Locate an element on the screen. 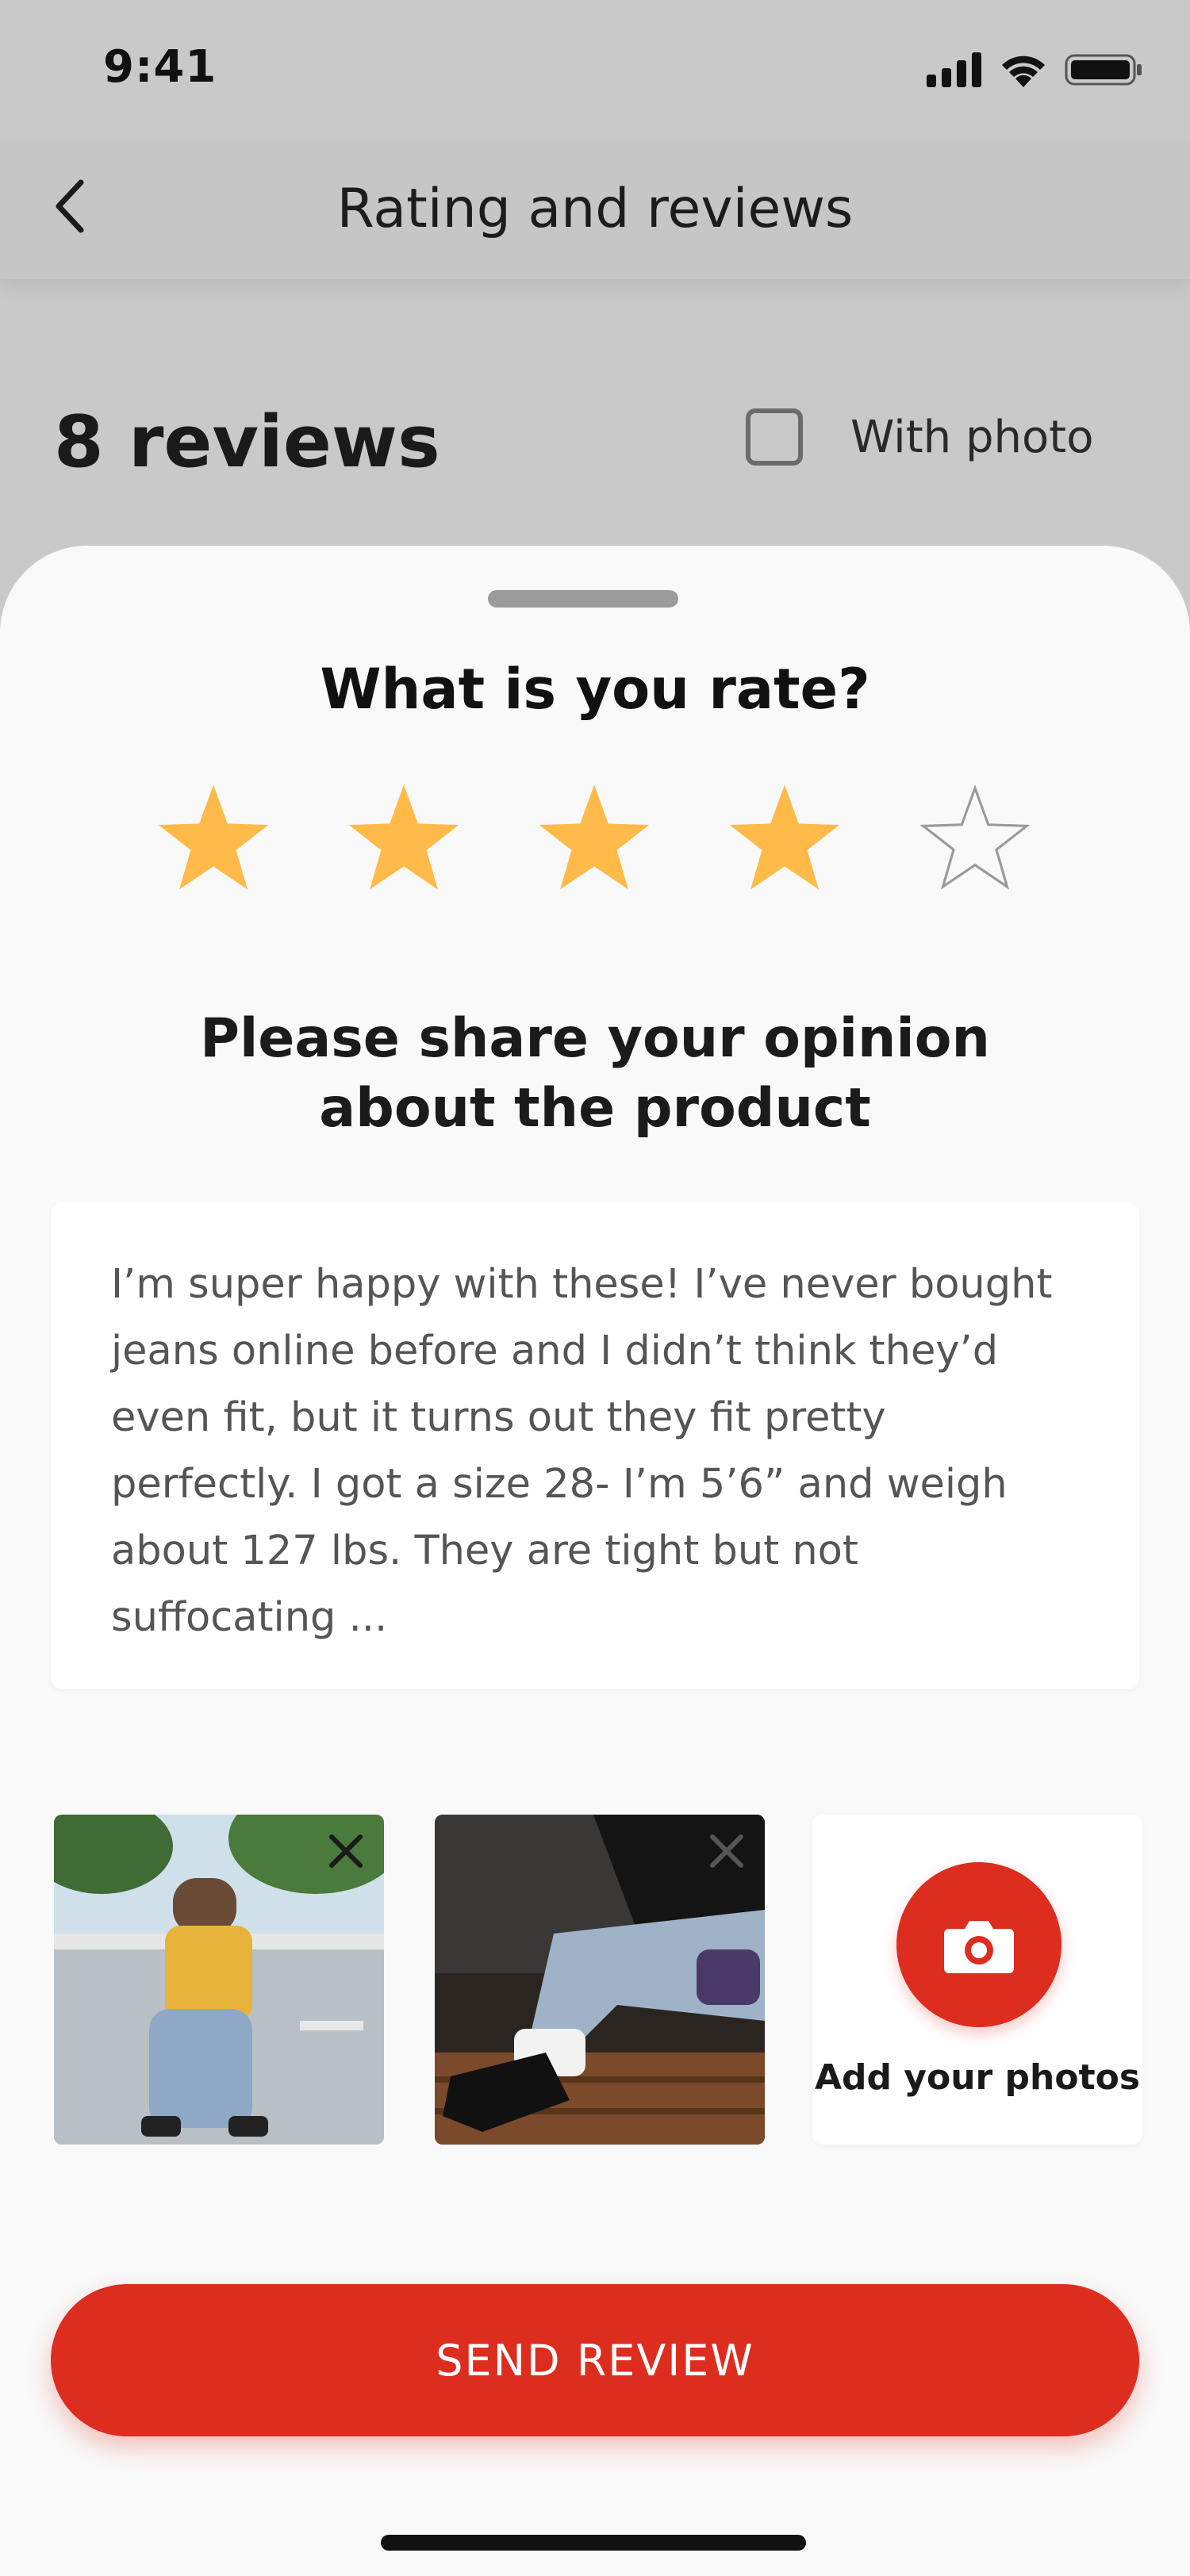 The height and width of the screenshot is (2576, 1190). camera-icon is located at coordinates (979, 1947).